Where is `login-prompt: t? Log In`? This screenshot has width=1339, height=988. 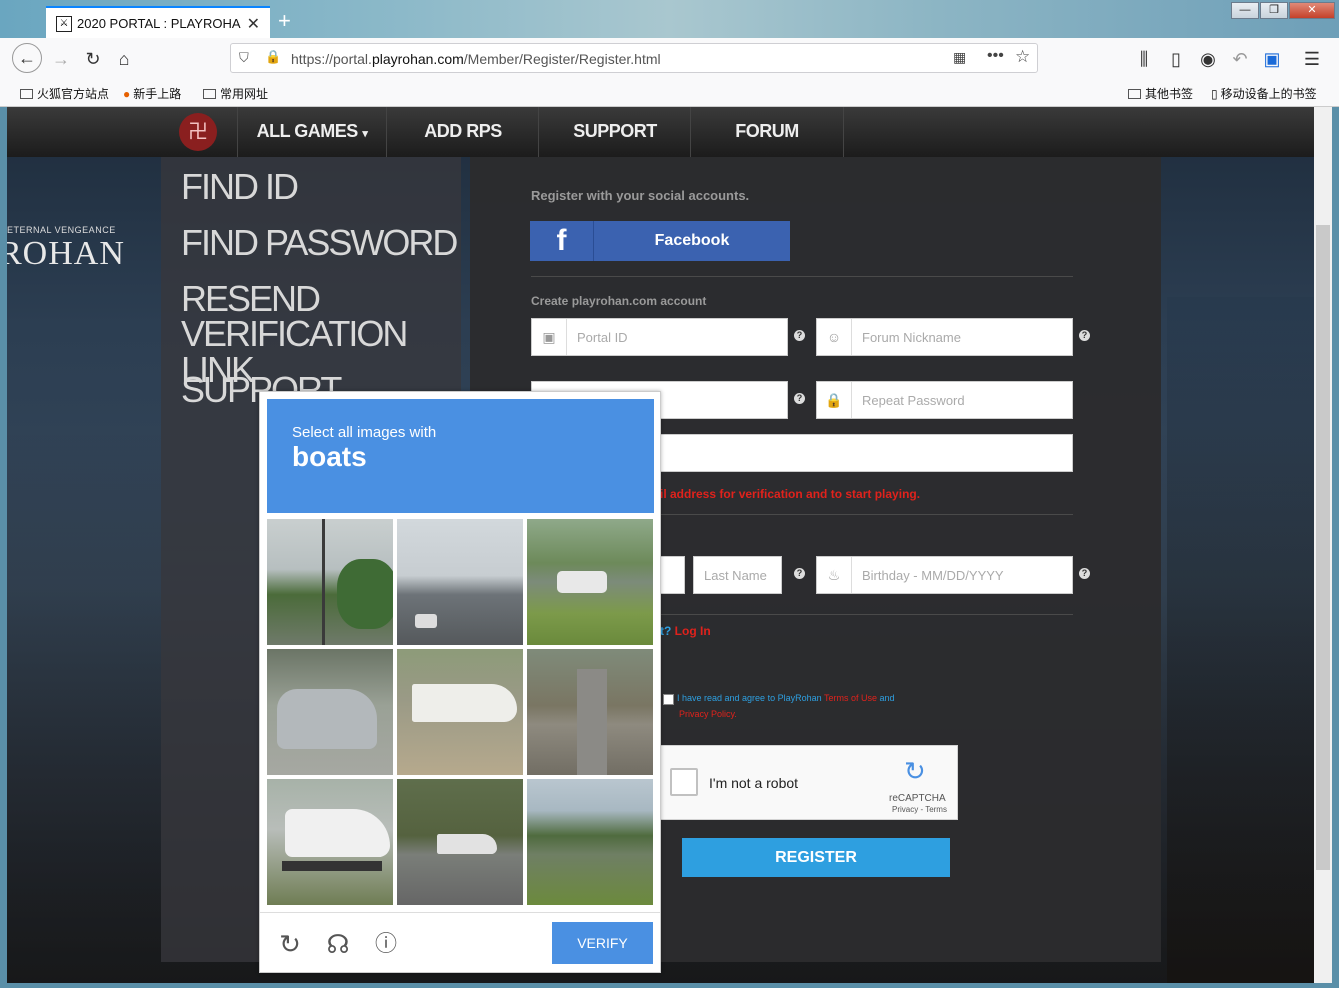
login-prompt: t? Log In is located at coordinates (685, 631).